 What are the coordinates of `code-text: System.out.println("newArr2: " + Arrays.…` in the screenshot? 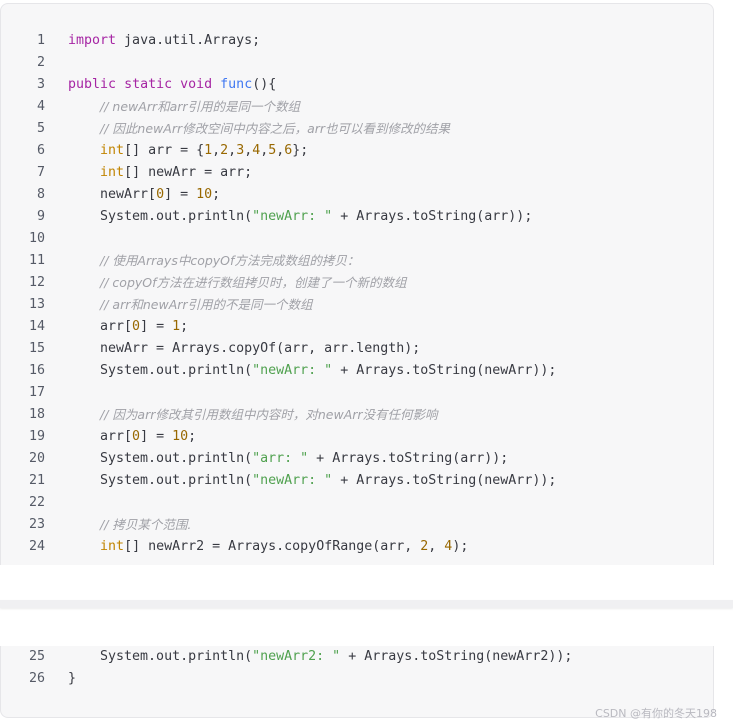 It's located at (320, 657).